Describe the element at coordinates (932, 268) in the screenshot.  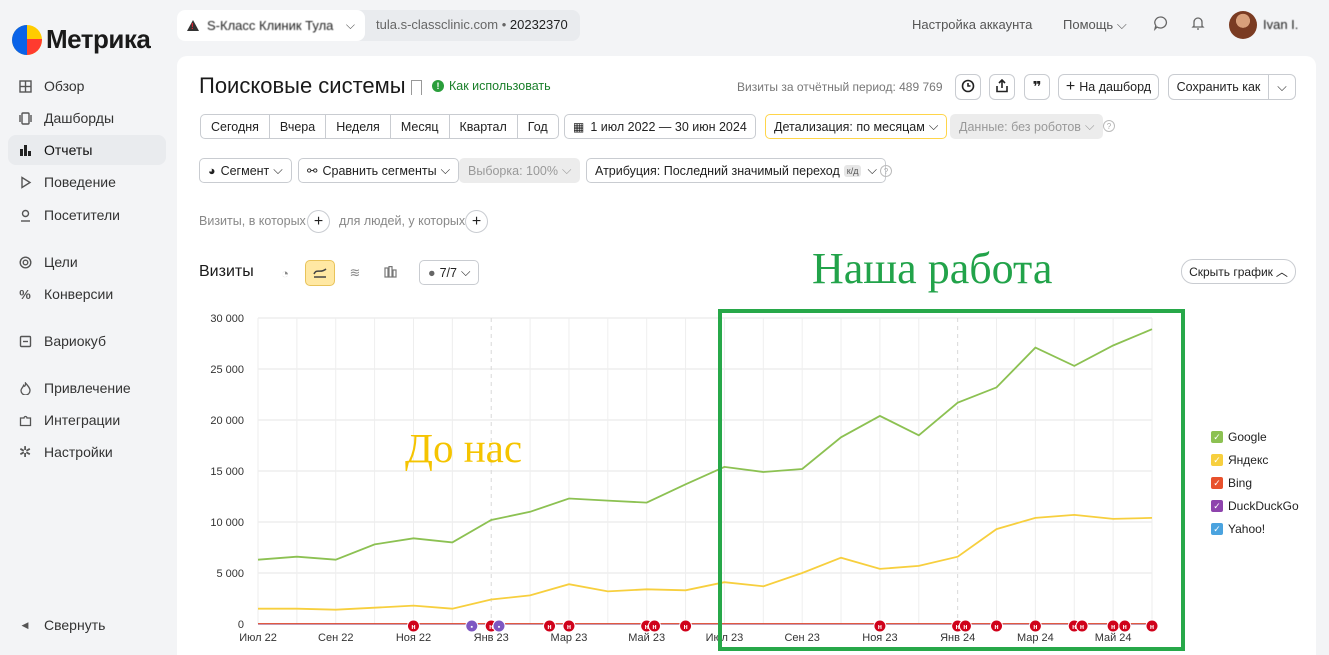
I see `annotation-our-work: Наша работа` at that location.